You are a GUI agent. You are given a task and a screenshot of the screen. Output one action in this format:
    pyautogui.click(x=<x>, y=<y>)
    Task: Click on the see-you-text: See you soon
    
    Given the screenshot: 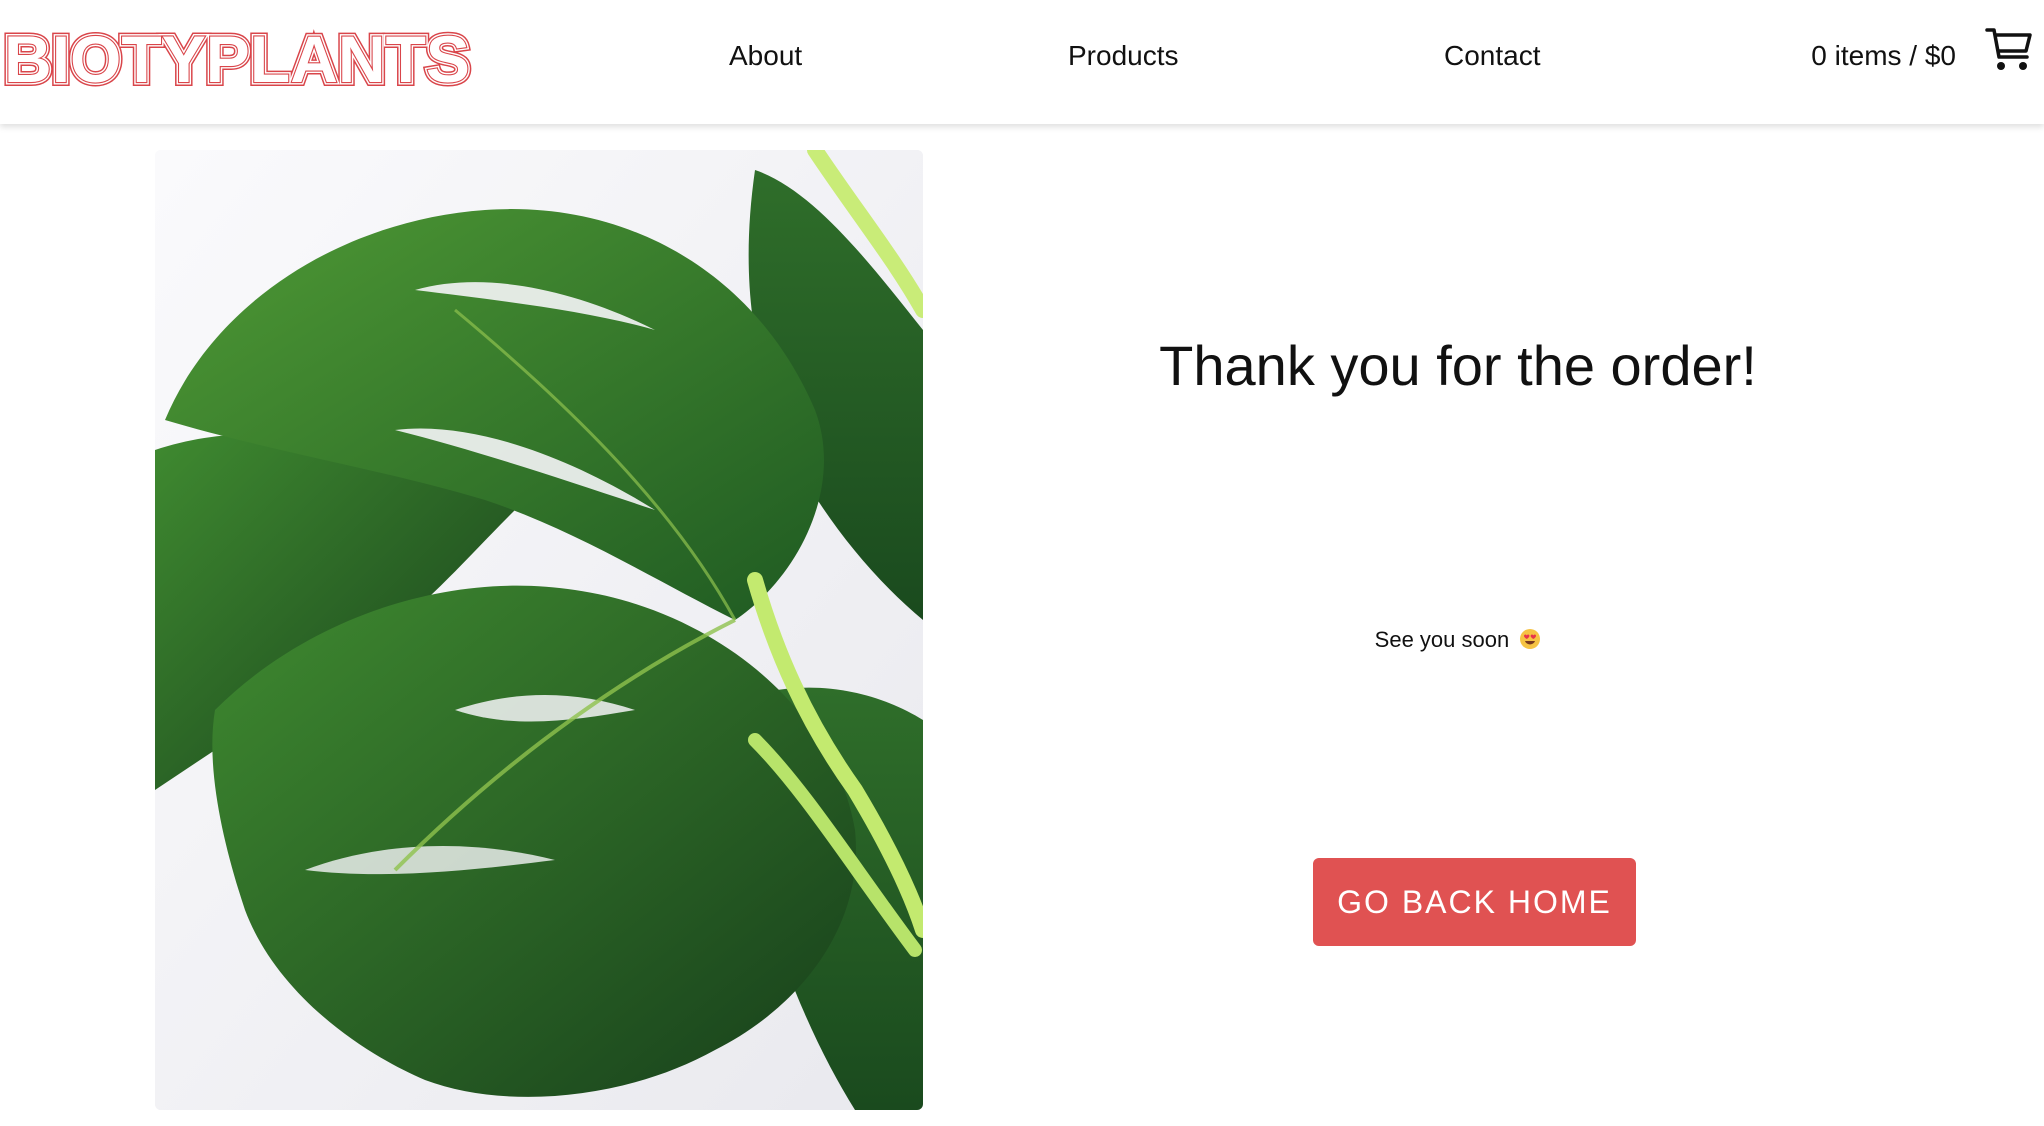 What is the action you would take?
    pyautogui.click(x=1442, y=639)
    